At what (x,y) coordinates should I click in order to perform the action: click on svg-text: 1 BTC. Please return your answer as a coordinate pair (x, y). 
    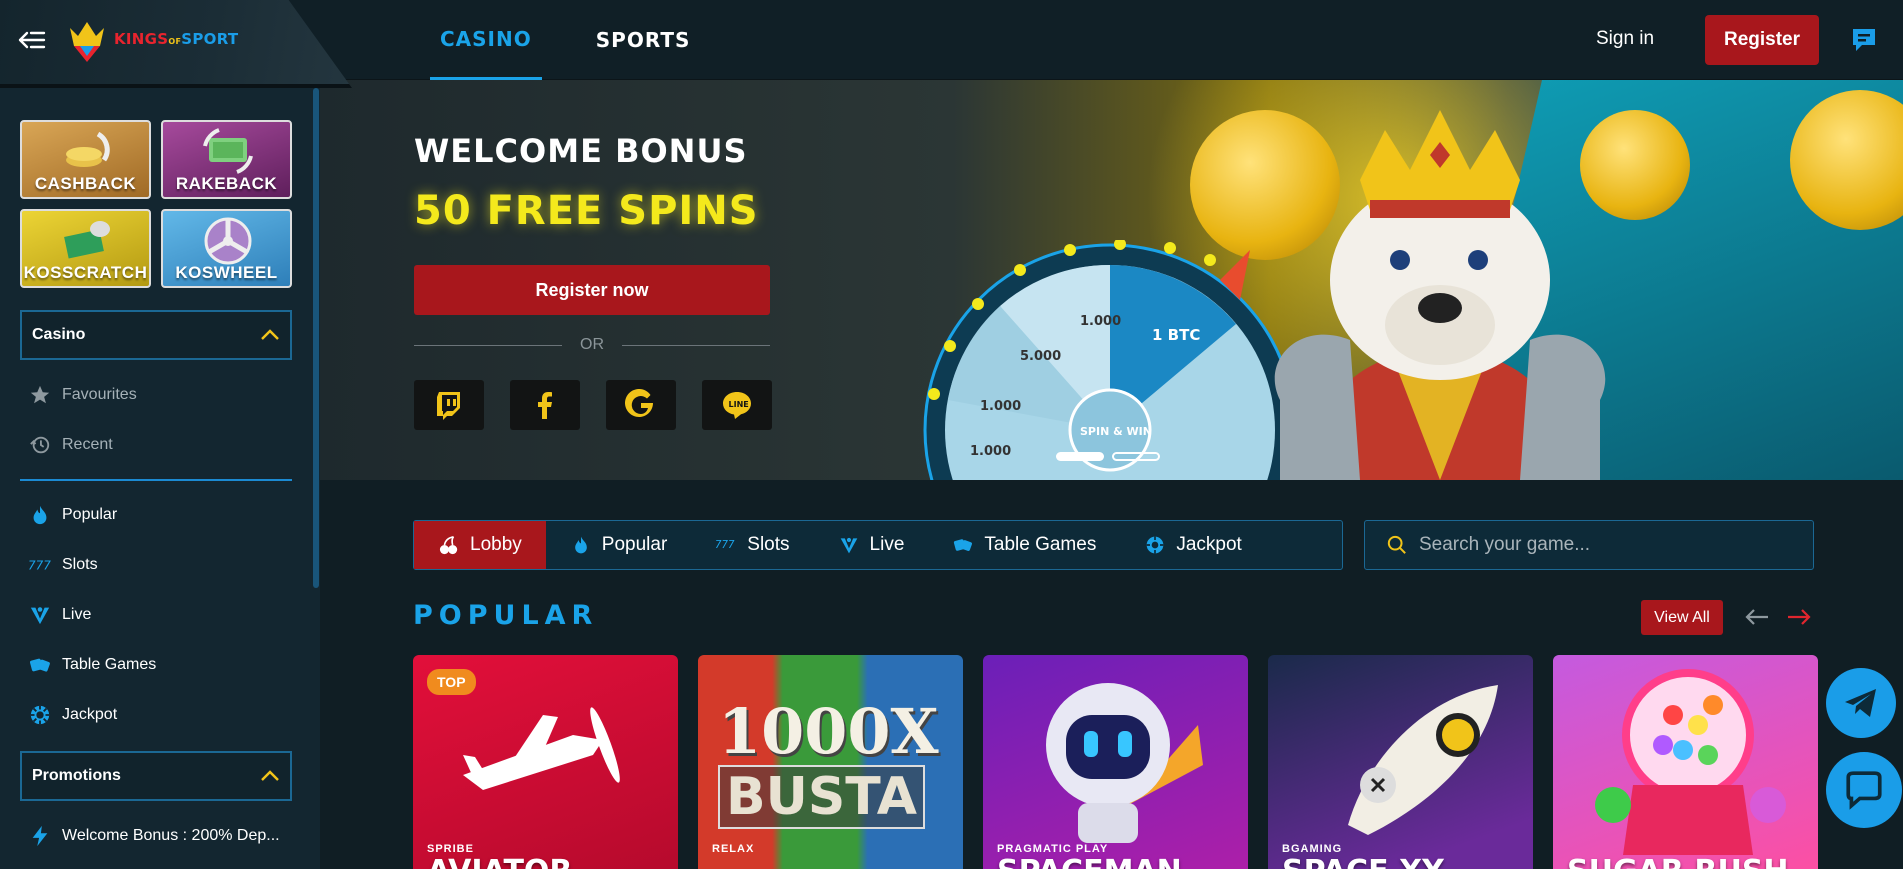
    Looking at the image, I should click on (1176, 335).